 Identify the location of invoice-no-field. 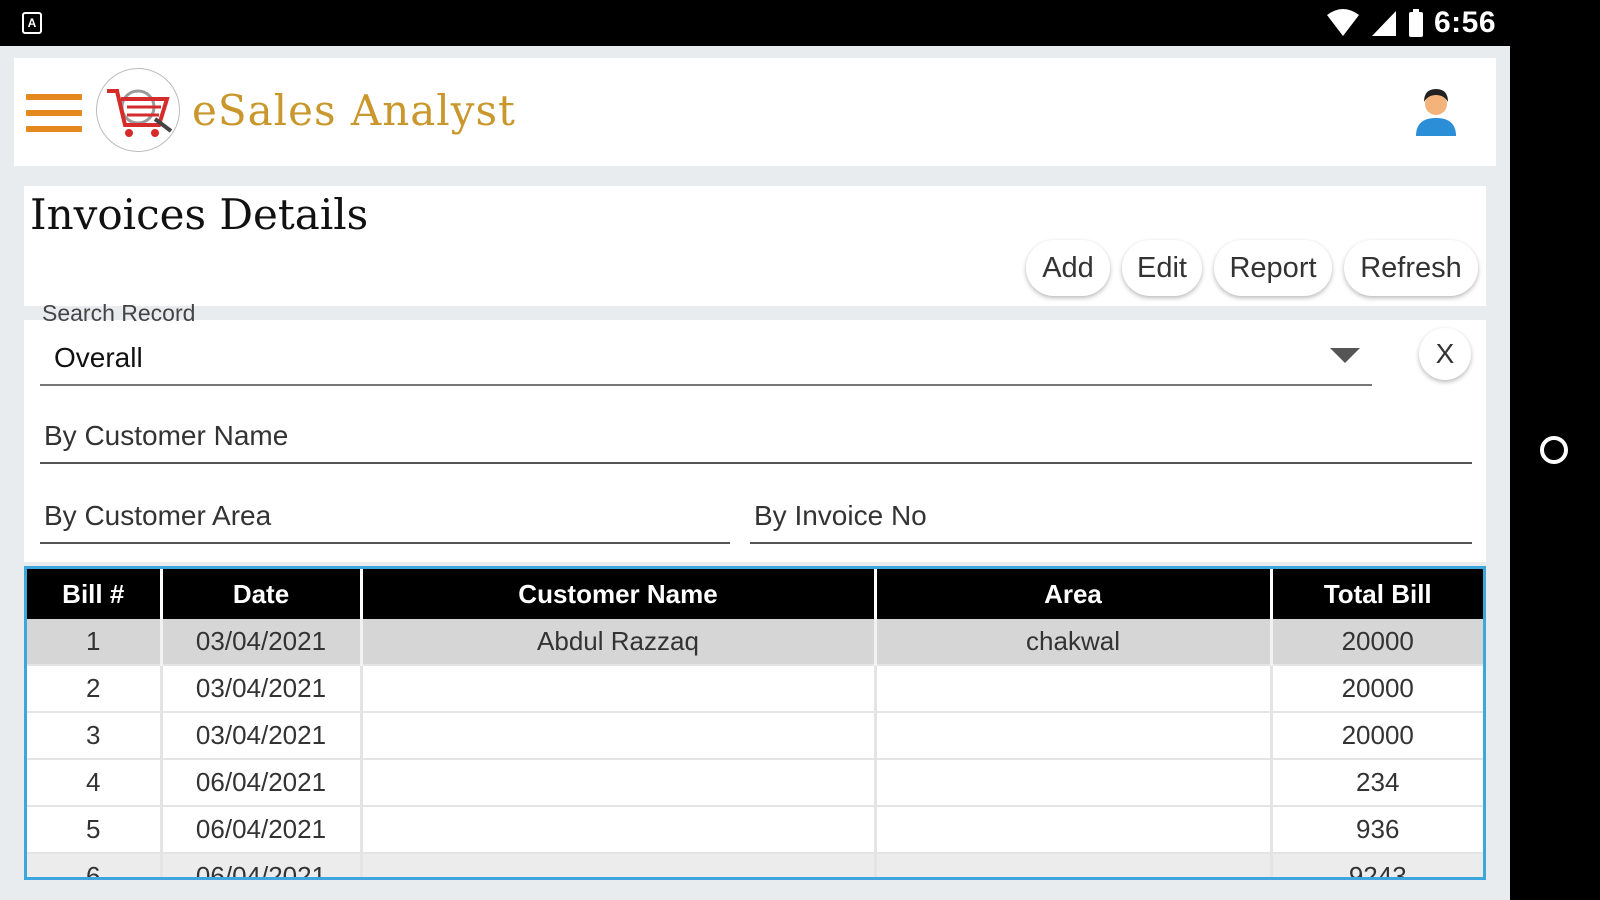
(1111, 517).